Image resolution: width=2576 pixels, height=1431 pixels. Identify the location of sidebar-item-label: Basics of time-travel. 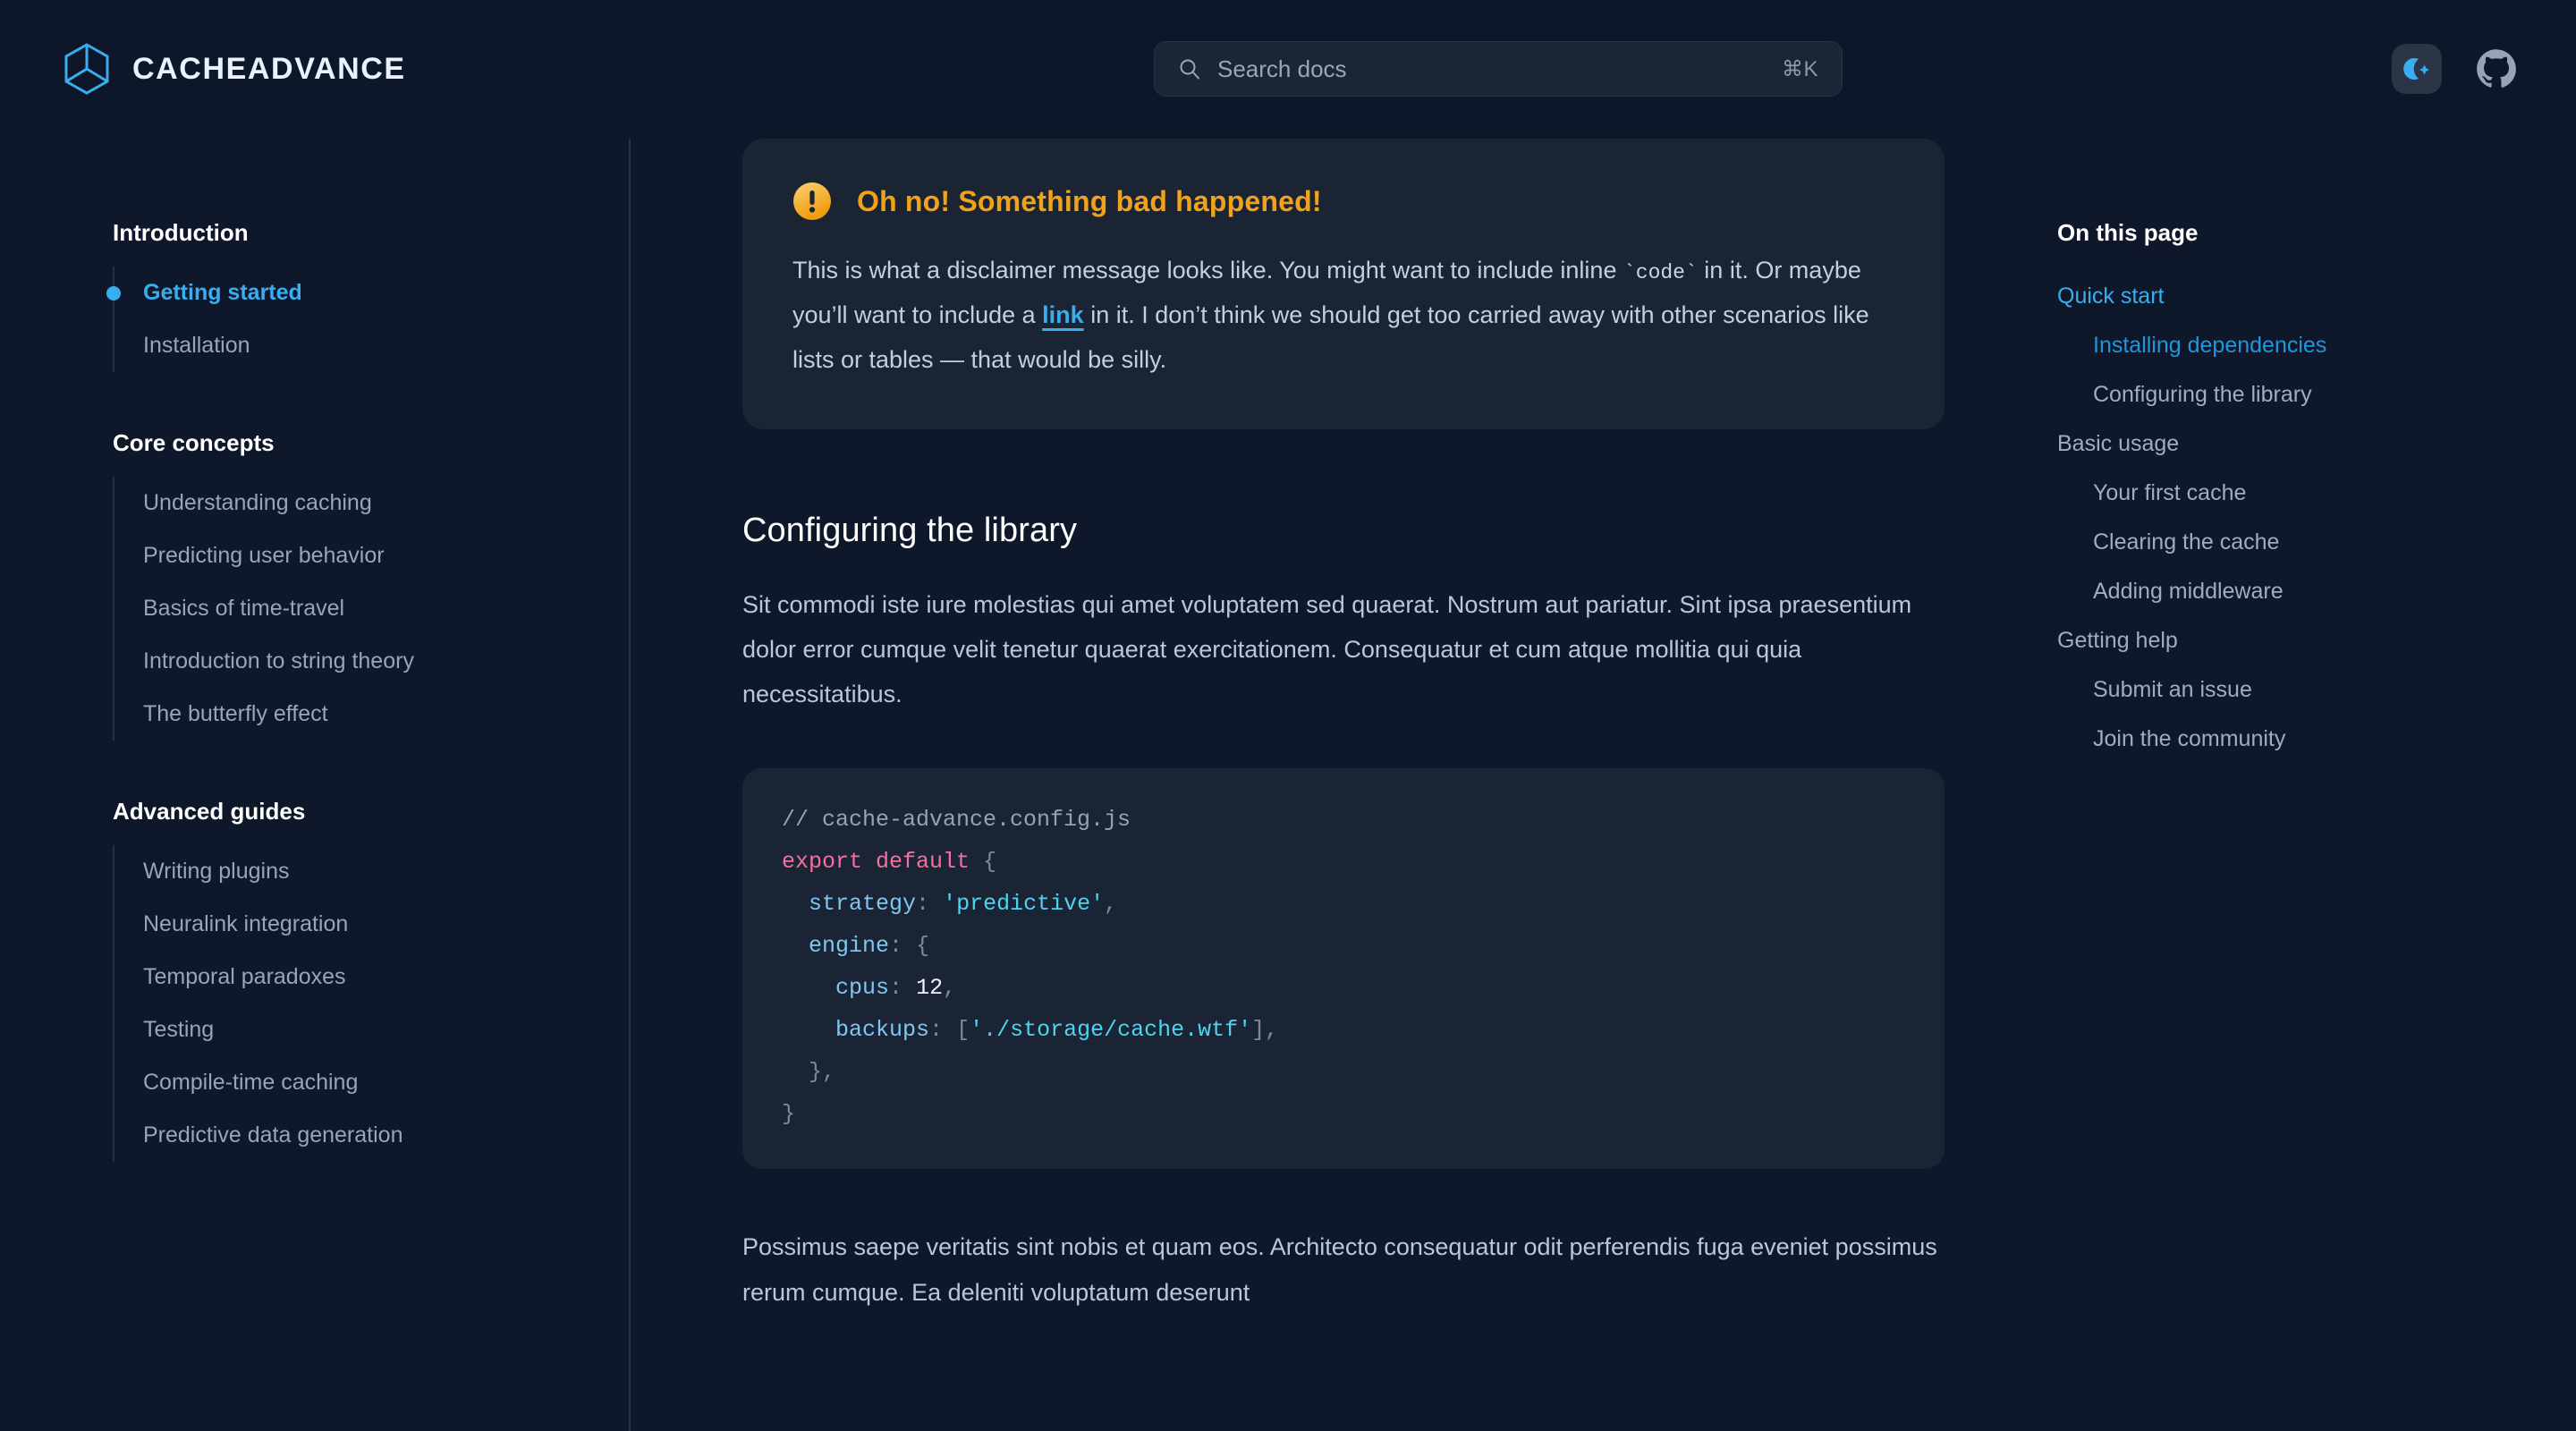
(244, 608).